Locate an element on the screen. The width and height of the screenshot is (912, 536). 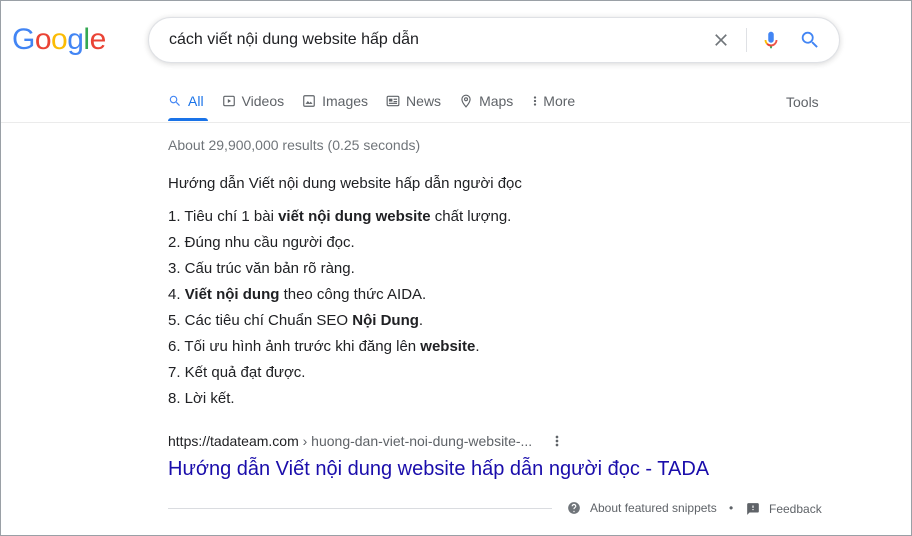
list-item: 5. Các tiêu chí Chuẩn SEO Nội Dung. is located at coordinates (339, 324).